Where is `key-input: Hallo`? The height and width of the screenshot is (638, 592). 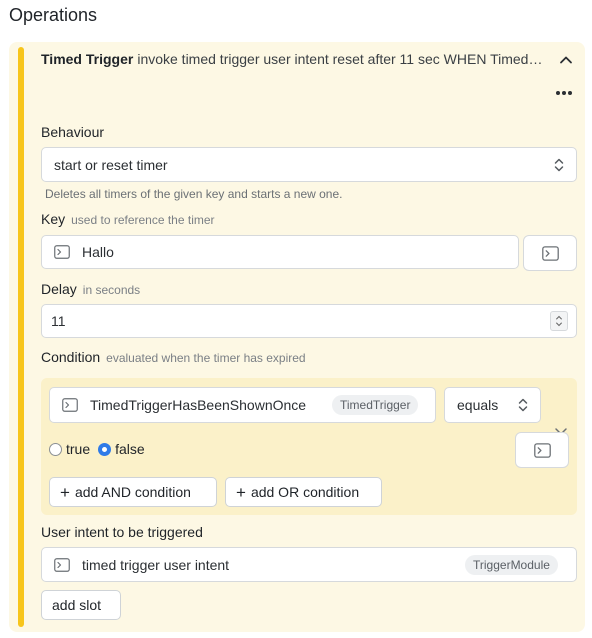 key-input: Hallo is located at coordinates (280, 252).